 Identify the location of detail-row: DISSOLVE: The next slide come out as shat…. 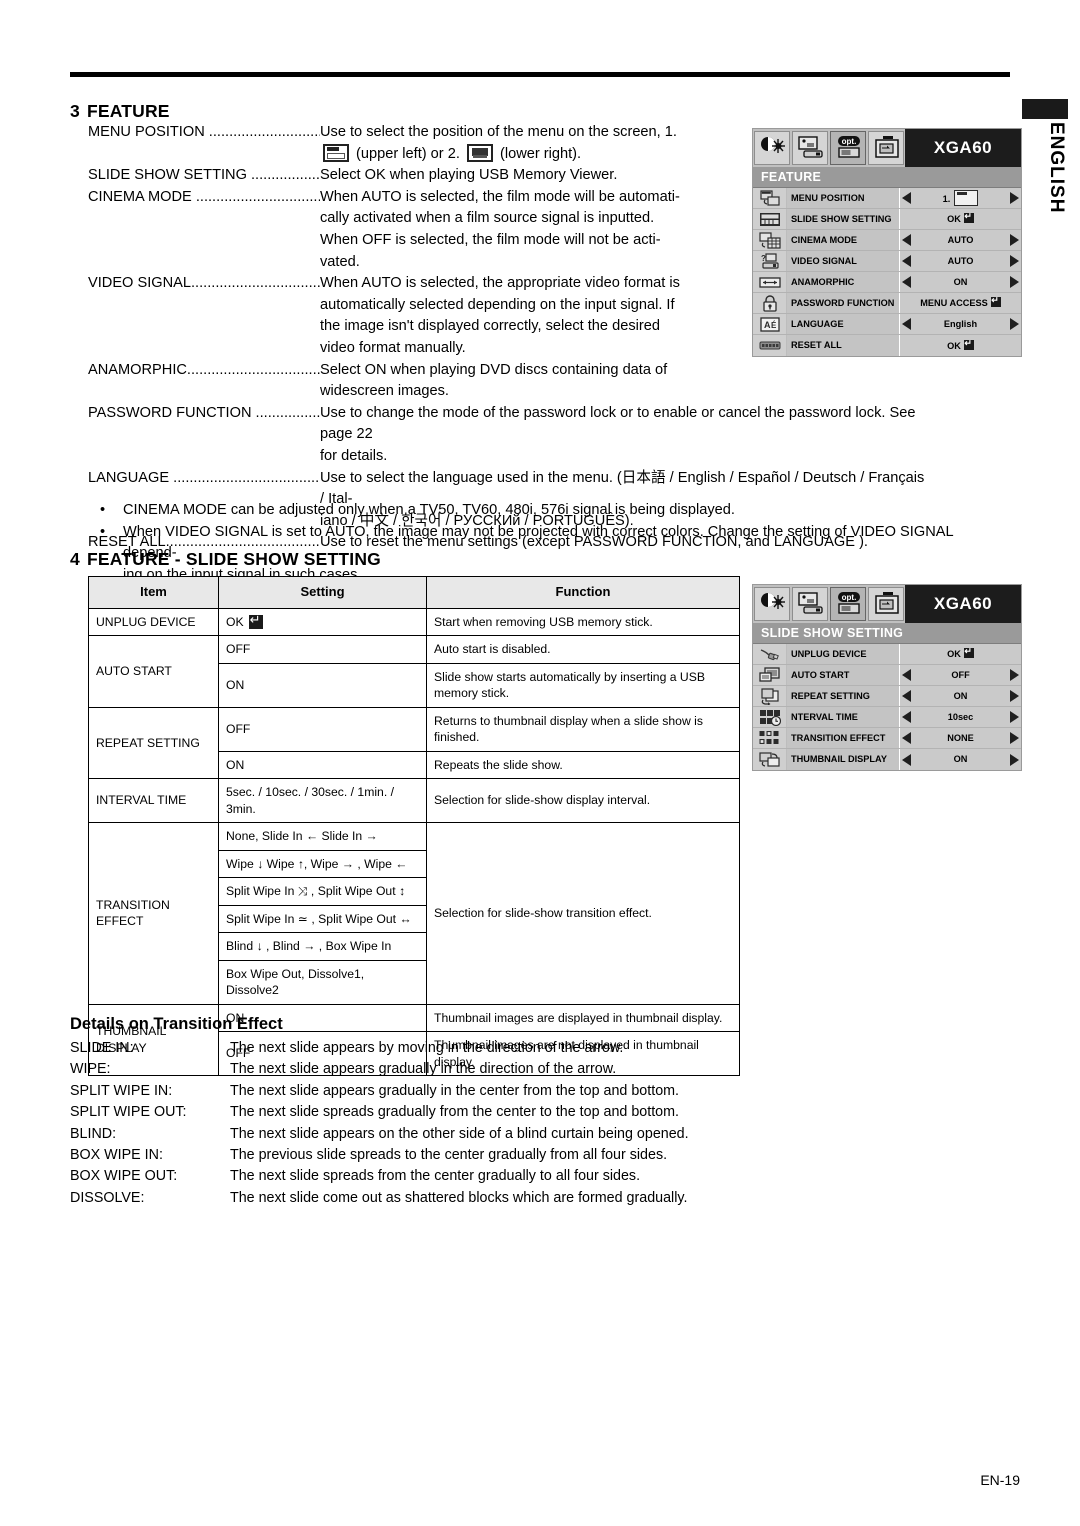
(420, 1198).